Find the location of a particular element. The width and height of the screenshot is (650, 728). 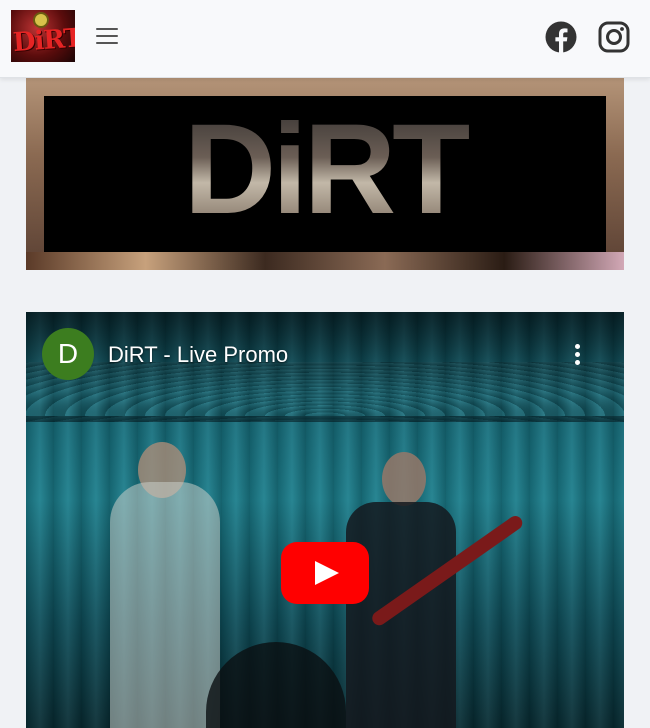

singer-figure is located at coordinates (165, 605).